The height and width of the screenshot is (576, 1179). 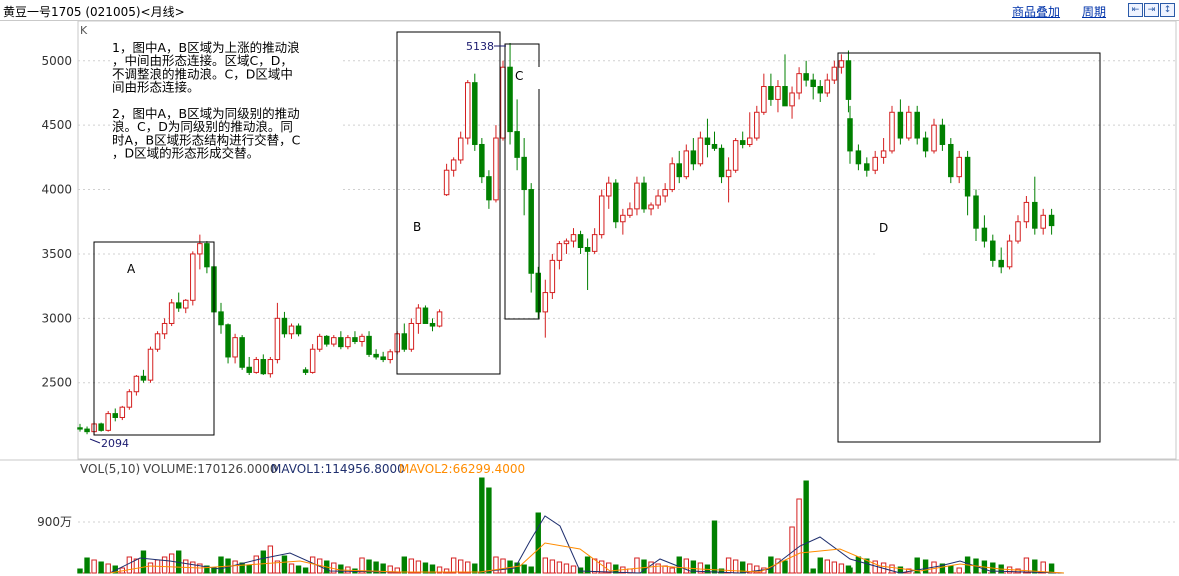 What do you see at coordinates (1036, 11) in the screenshot?
I see `overlay-link: 商品叠加` at bounding box center [1036, 11].